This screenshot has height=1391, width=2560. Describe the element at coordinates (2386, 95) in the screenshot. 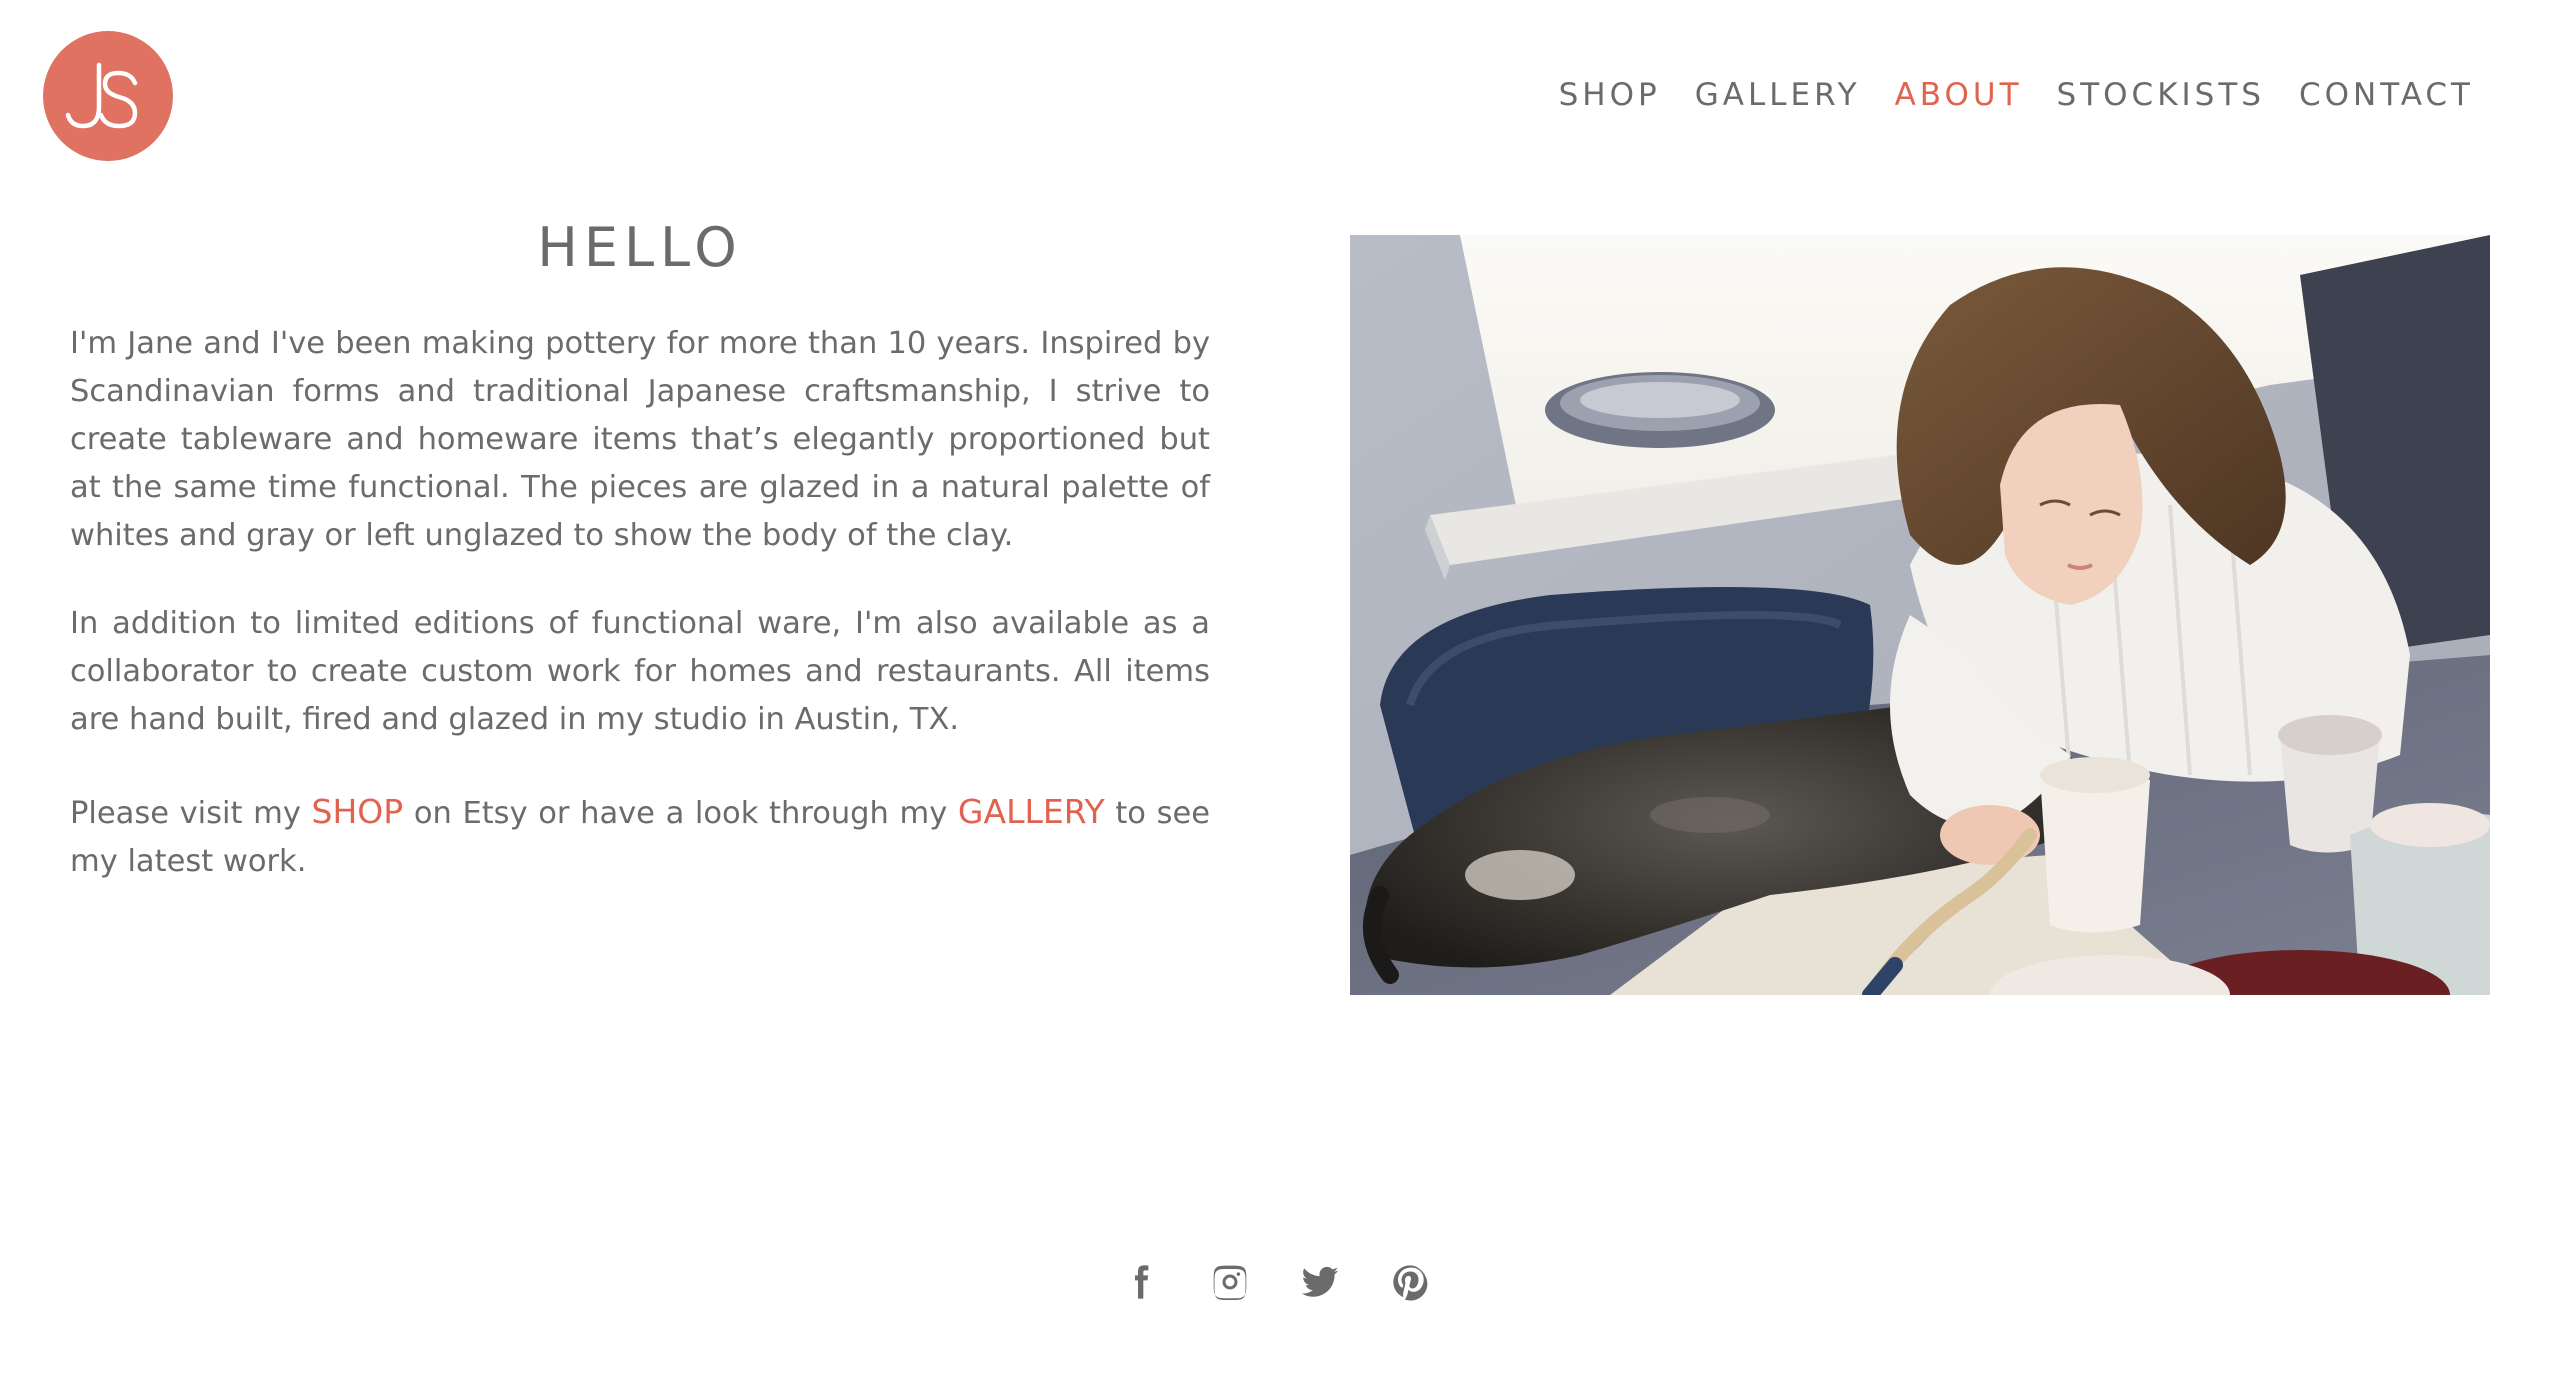

I see `nav-contact: CONTACT` at that location.